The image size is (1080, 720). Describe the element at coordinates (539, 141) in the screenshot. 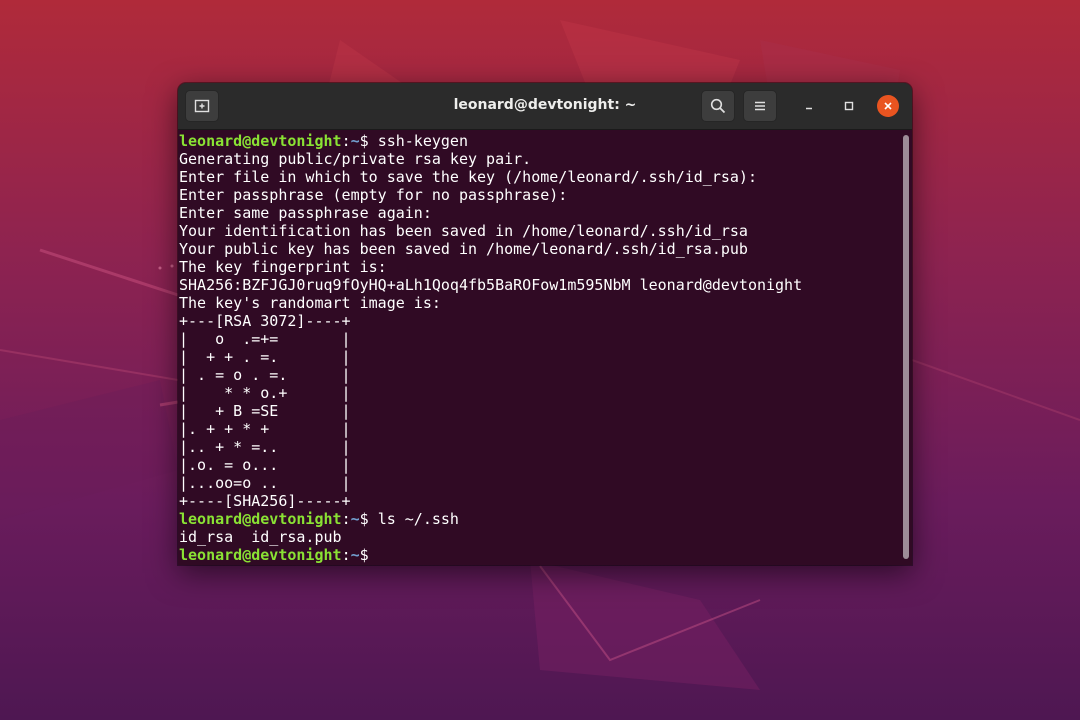

I see `prompt-line-keygen: leonard@devtonight:~$ ssh-keygen` at that location.